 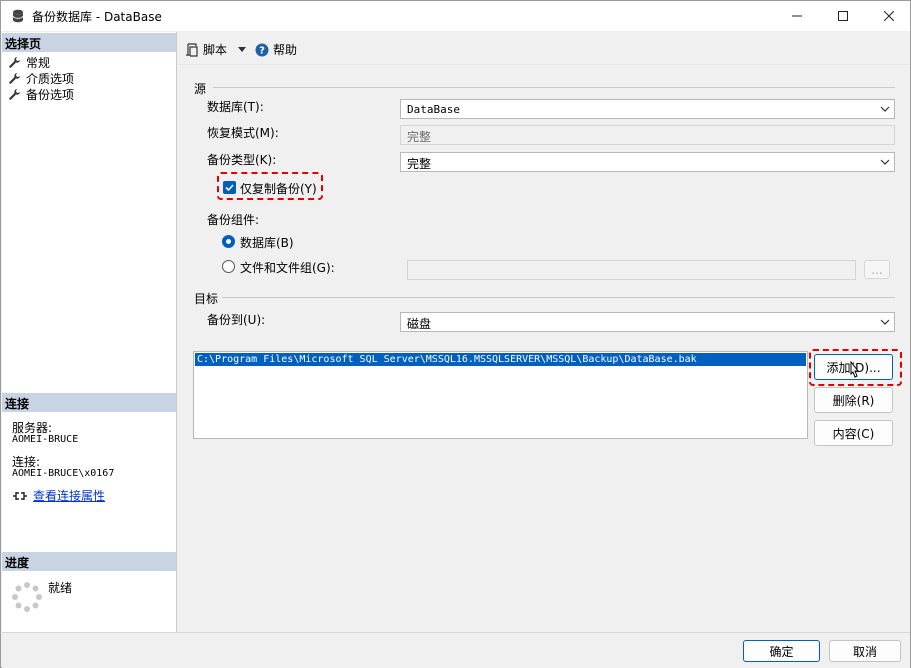 What do you see at coordinates (647, 109) in the screenshot?
I see `database-combo: DataBase` at bounding box center [647, 109].